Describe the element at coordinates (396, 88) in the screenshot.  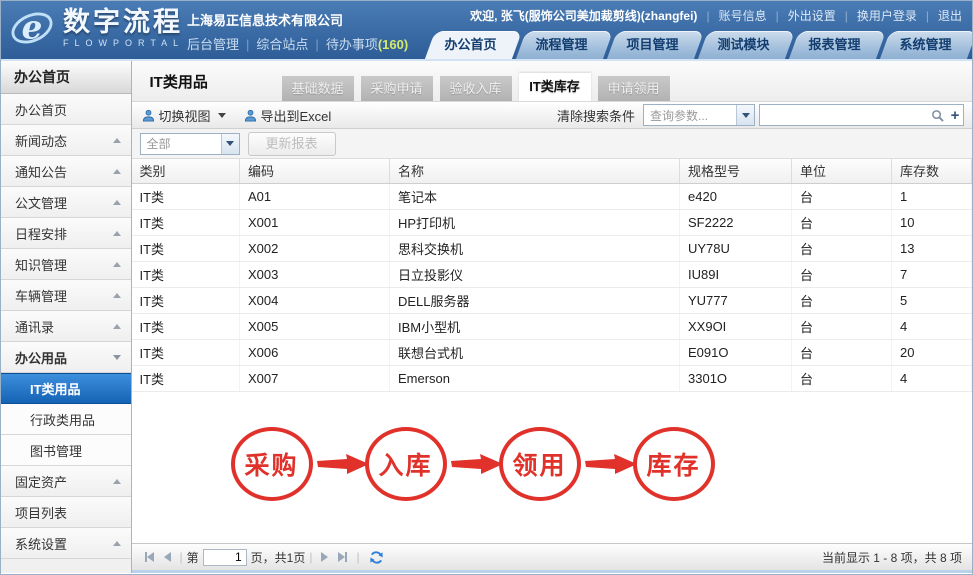
I see `sub-tab: 采购申请` at that location.